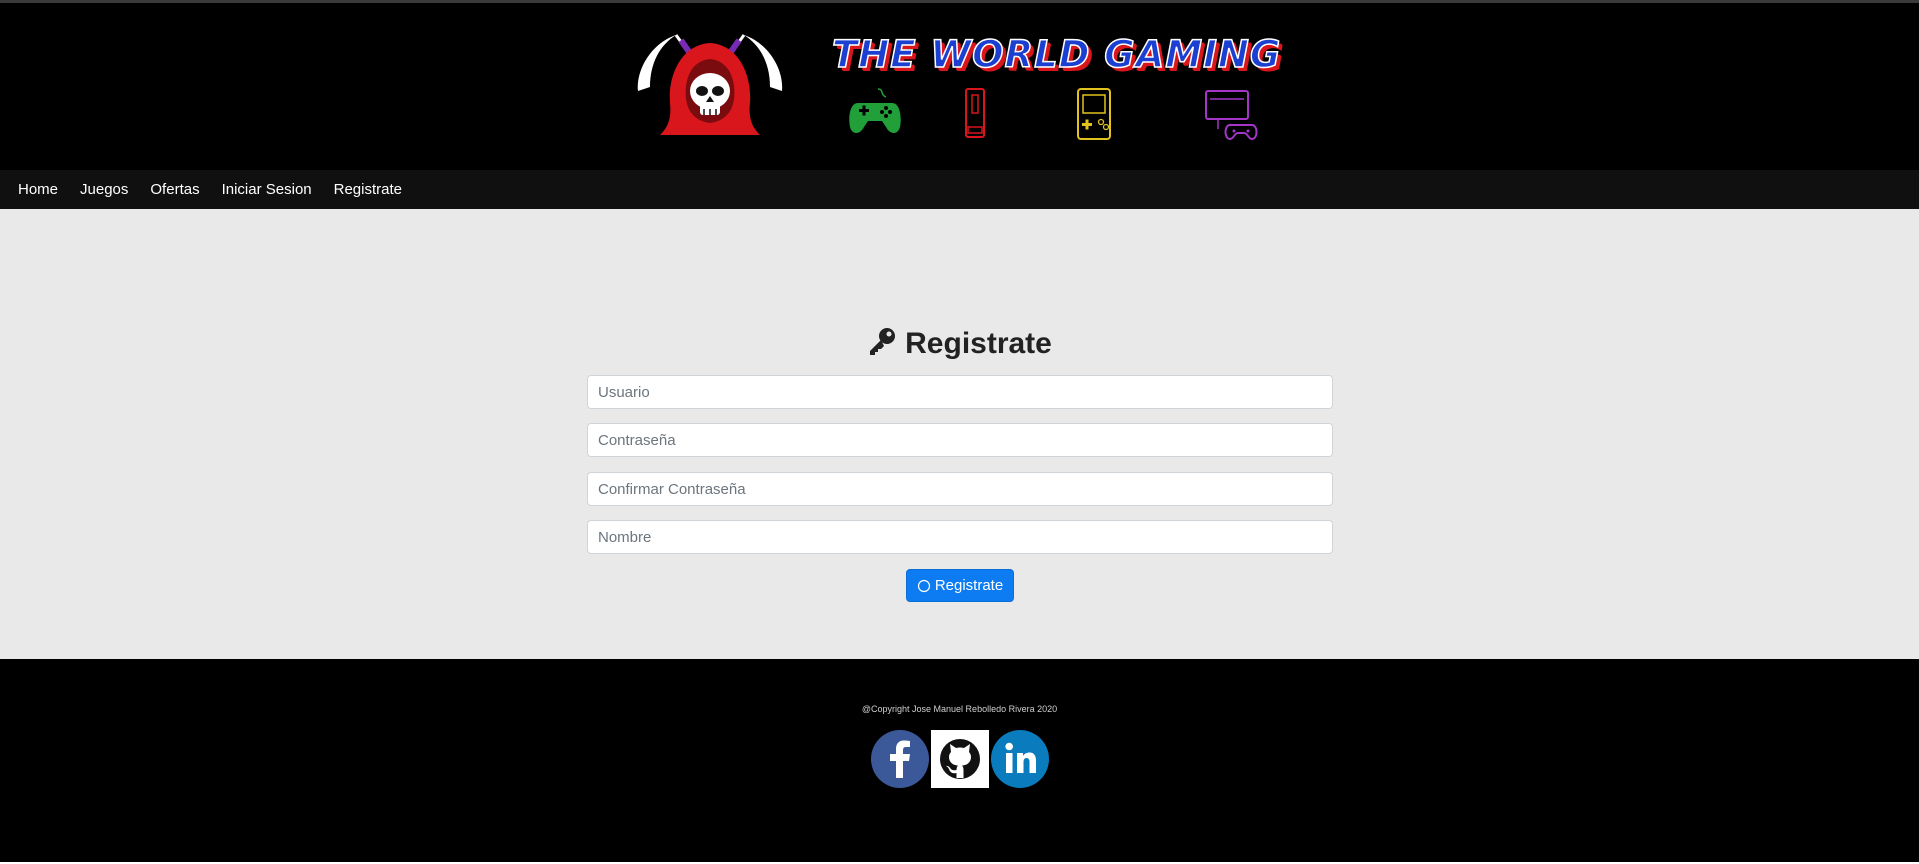 This screenshot has width=1919, height=864. I want to click on nav-iniciar-sesion: Iniciar Sesion, so click(267, 189).